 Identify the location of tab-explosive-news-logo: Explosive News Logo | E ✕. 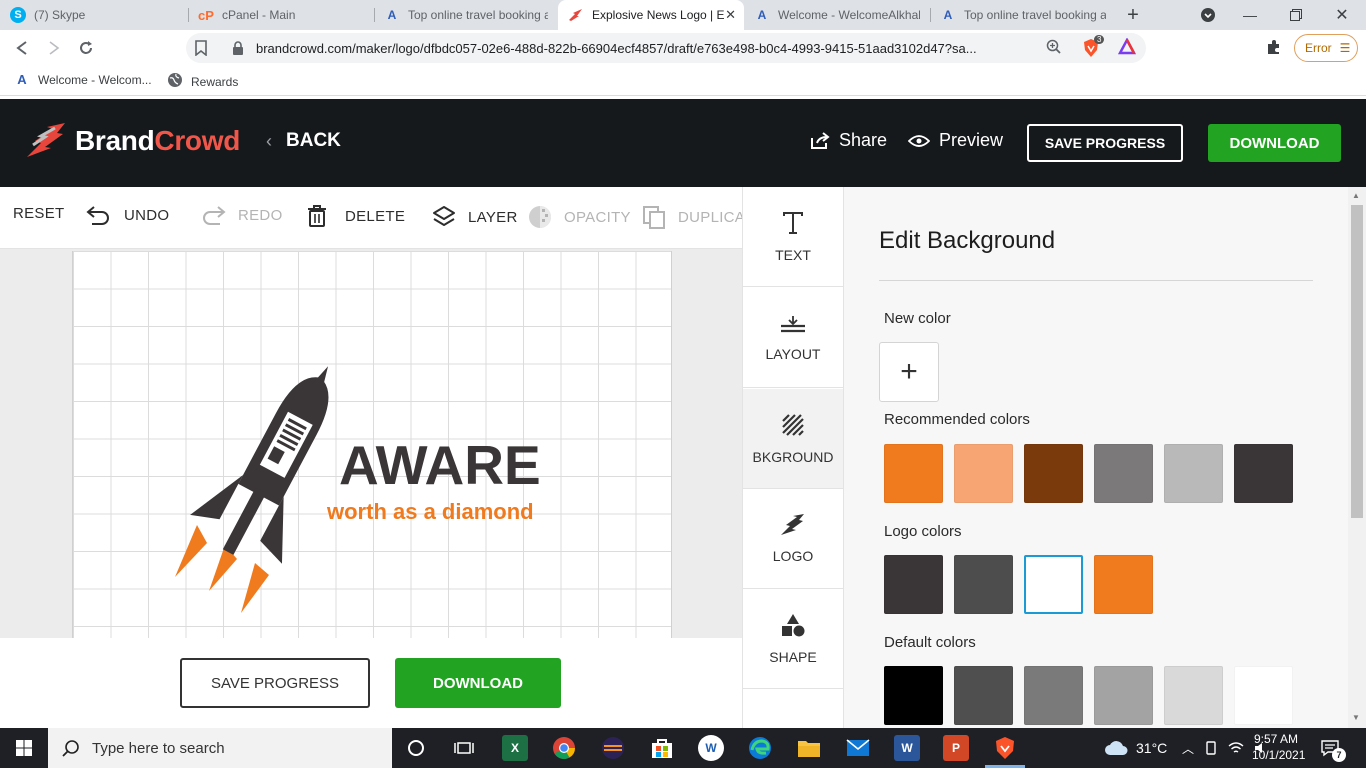
(651, 15).